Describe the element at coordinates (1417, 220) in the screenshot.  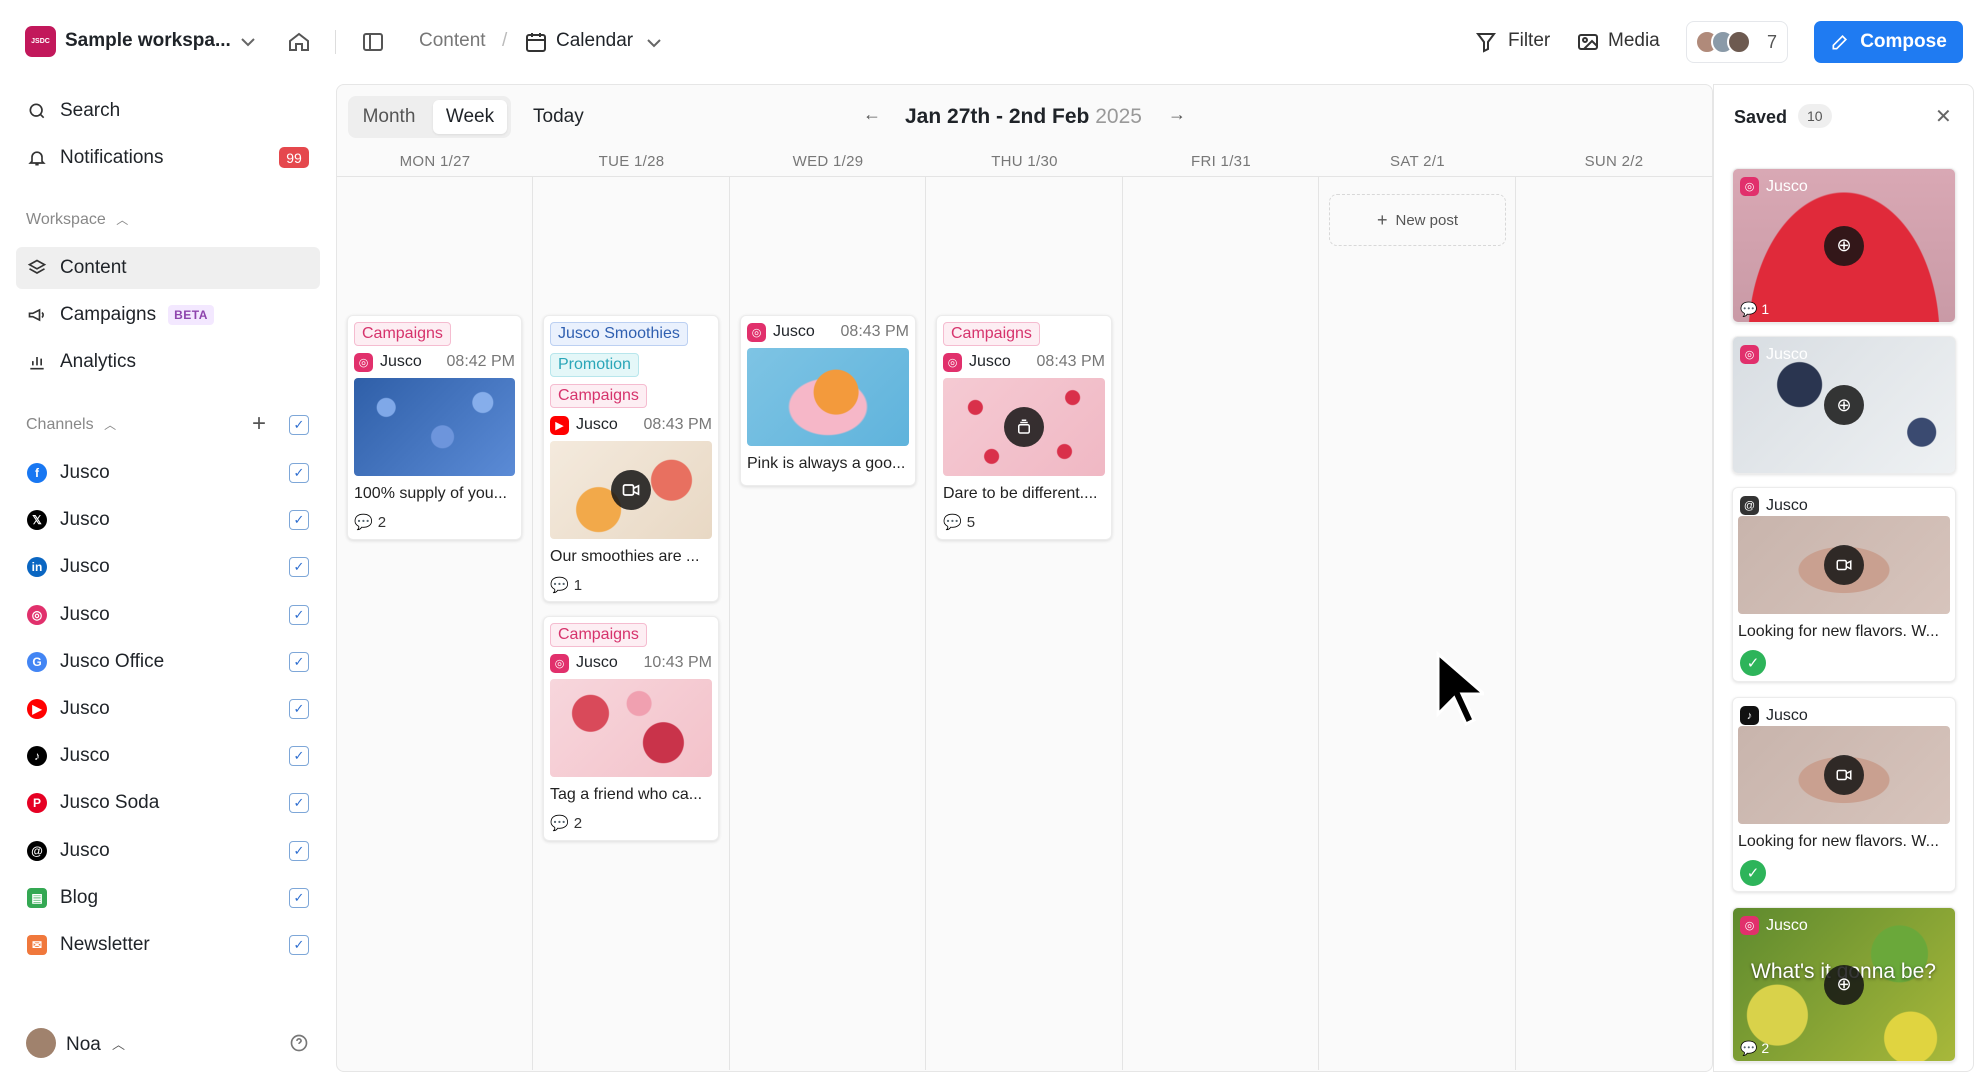
I see `new-post-button: + New post` at that location.